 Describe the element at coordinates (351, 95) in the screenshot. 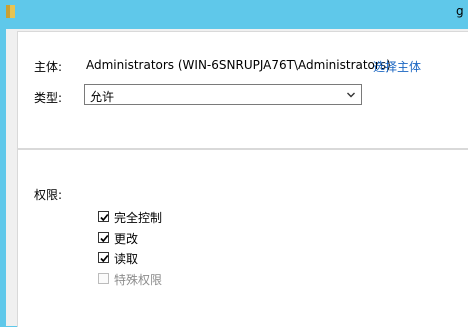

I see `chevron-down-icon` at that location.